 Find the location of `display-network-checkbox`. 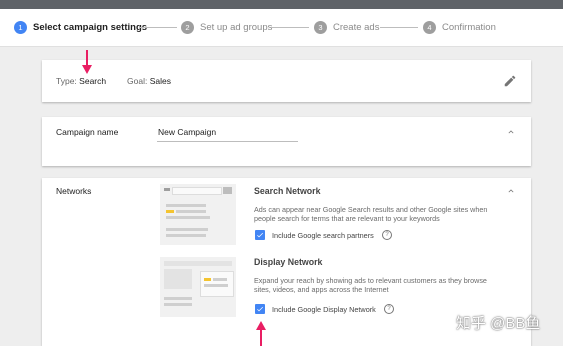

display-network-checkbox is located at coordinates (260, 309).